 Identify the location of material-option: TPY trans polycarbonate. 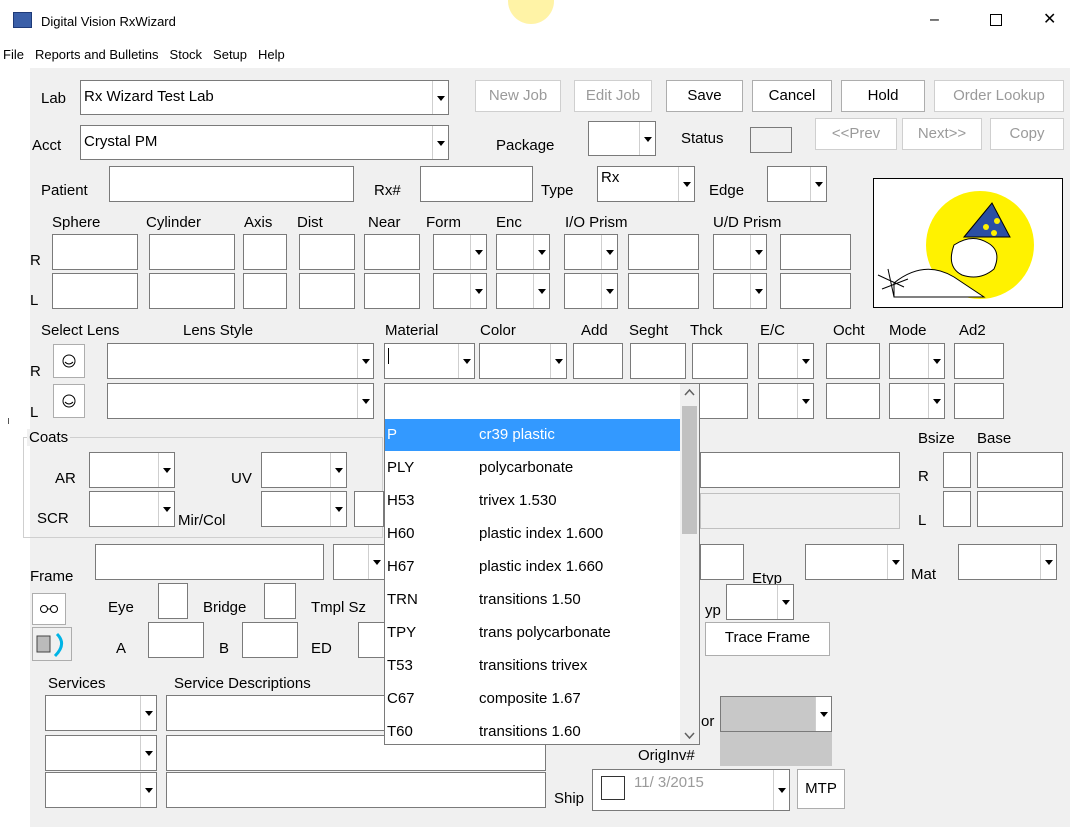
(533, 633).